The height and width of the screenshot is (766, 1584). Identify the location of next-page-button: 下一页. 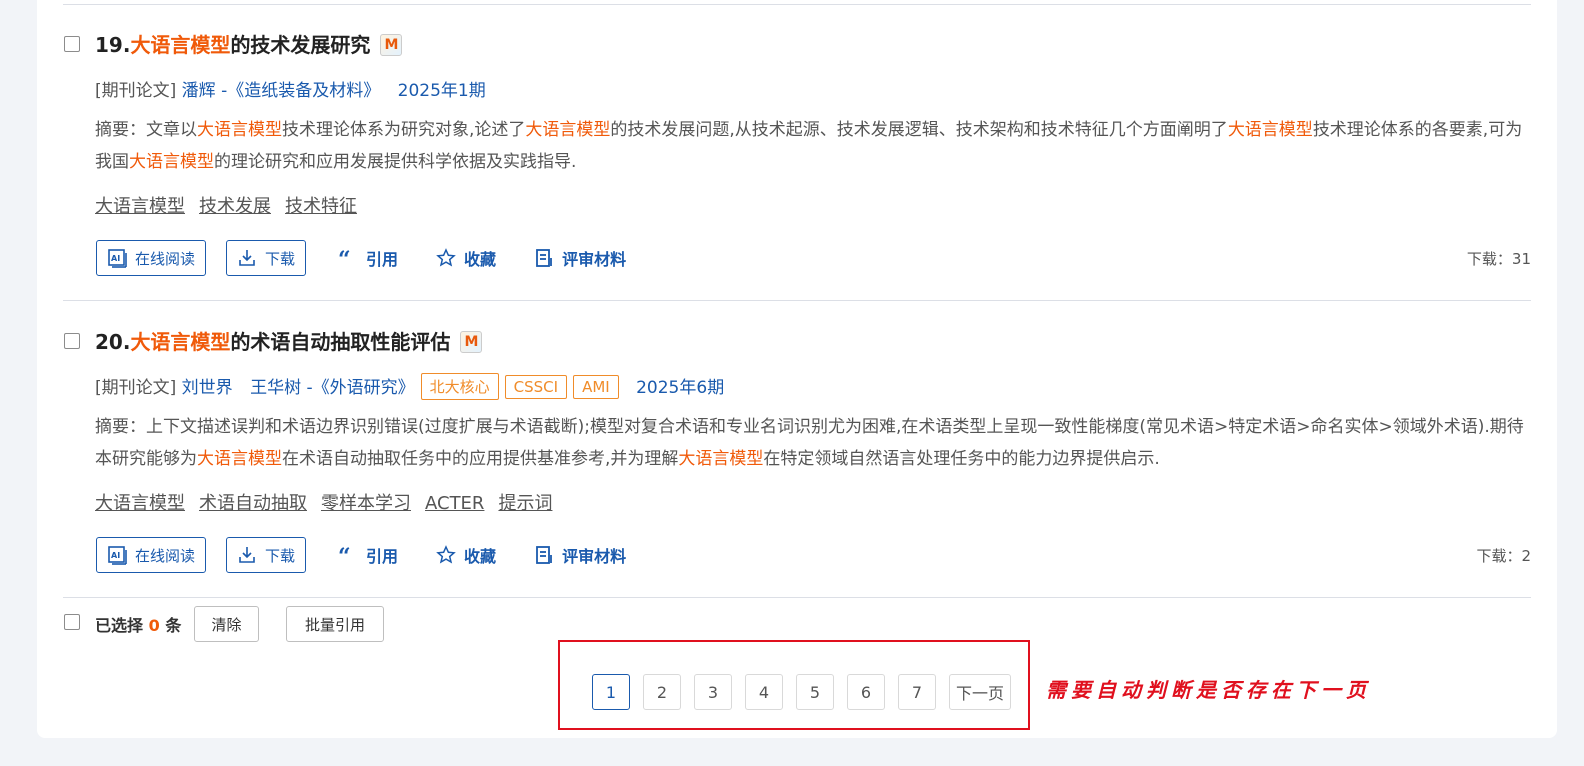
(980, 692).